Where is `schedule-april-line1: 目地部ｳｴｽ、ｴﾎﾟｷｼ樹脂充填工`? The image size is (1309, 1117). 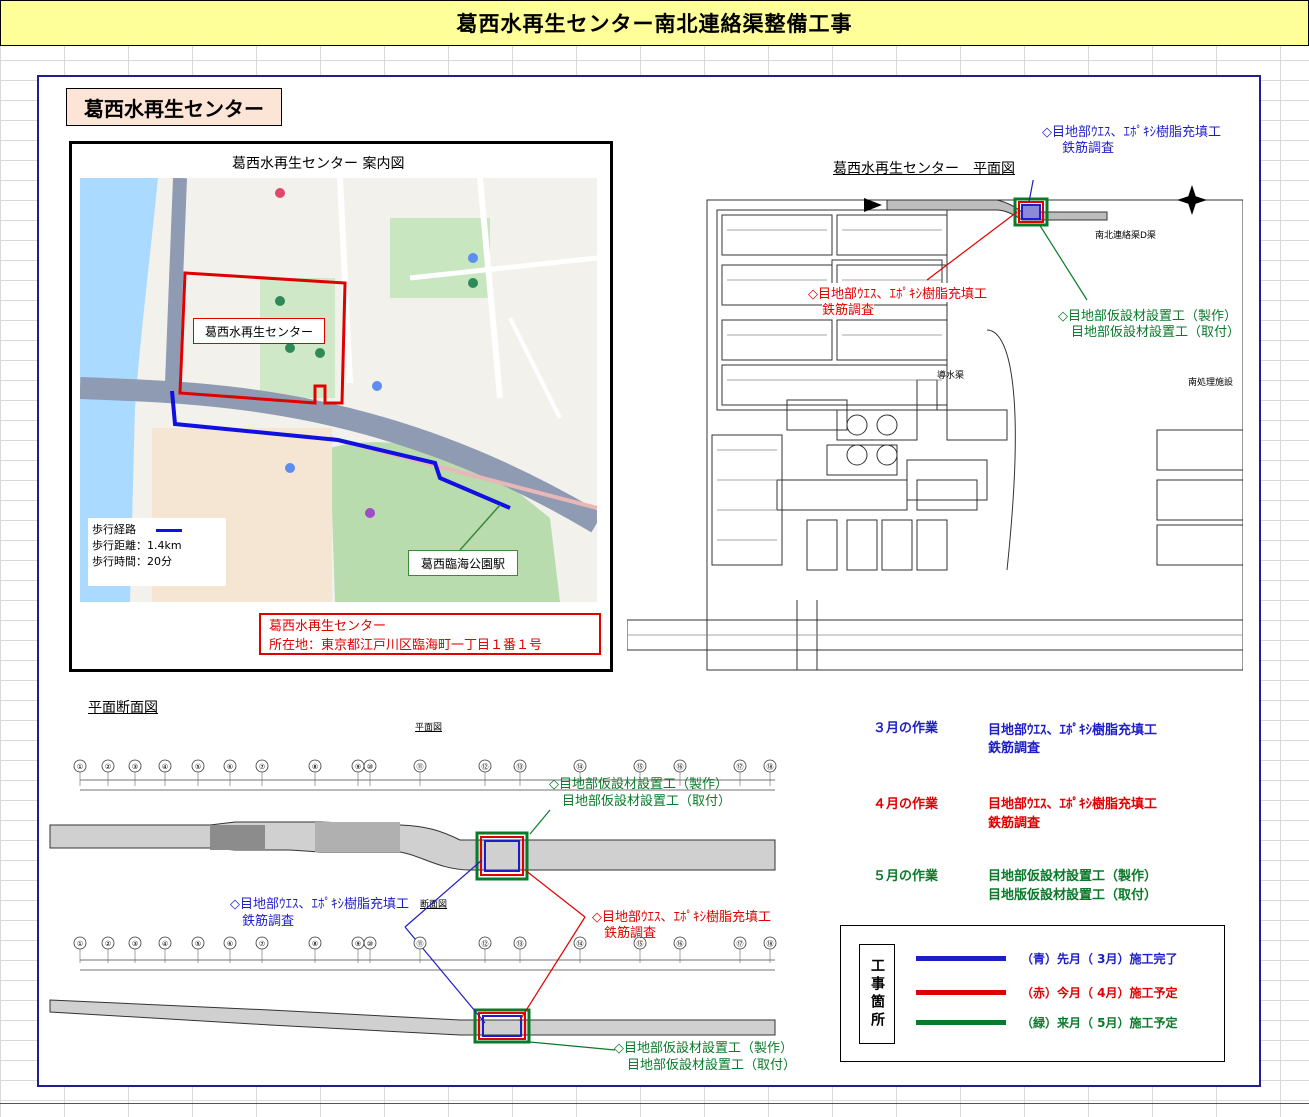 schedule-april-line1: 目地部ｳｴｽ、ｴﾎﾟｷｼ樹脂充填工 is located at coordinates (1073, 804).